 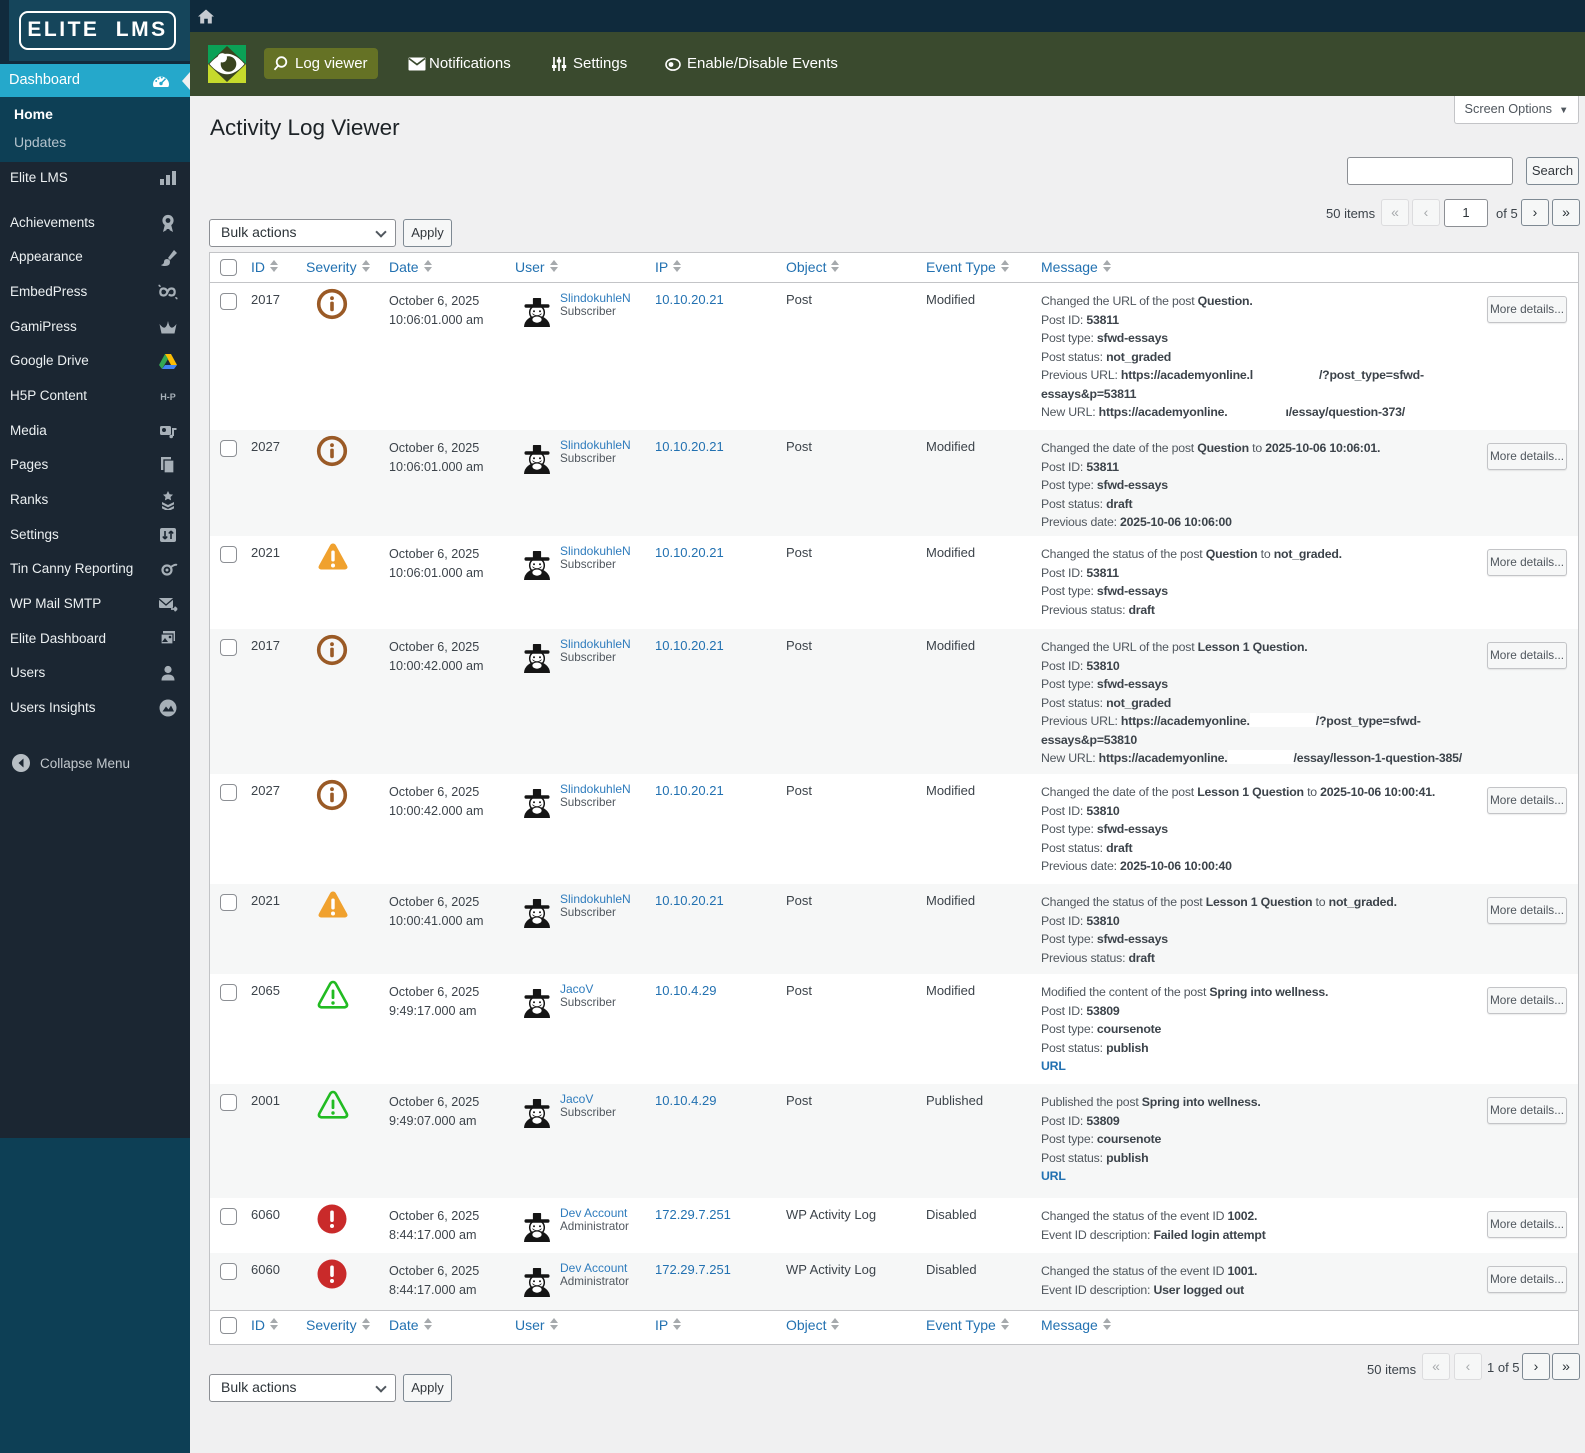 I want to click on svg-text: H-P, so click(x=168, y=397).